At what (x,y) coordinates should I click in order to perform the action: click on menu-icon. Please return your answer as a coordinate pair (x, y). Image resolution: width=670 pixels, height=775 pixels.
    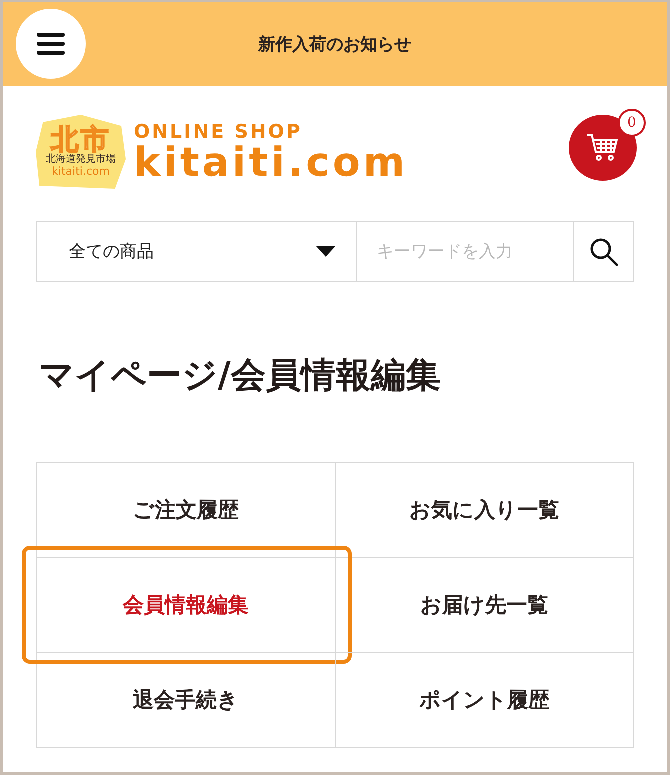
    Looking at the image, I should click on (51, 44).